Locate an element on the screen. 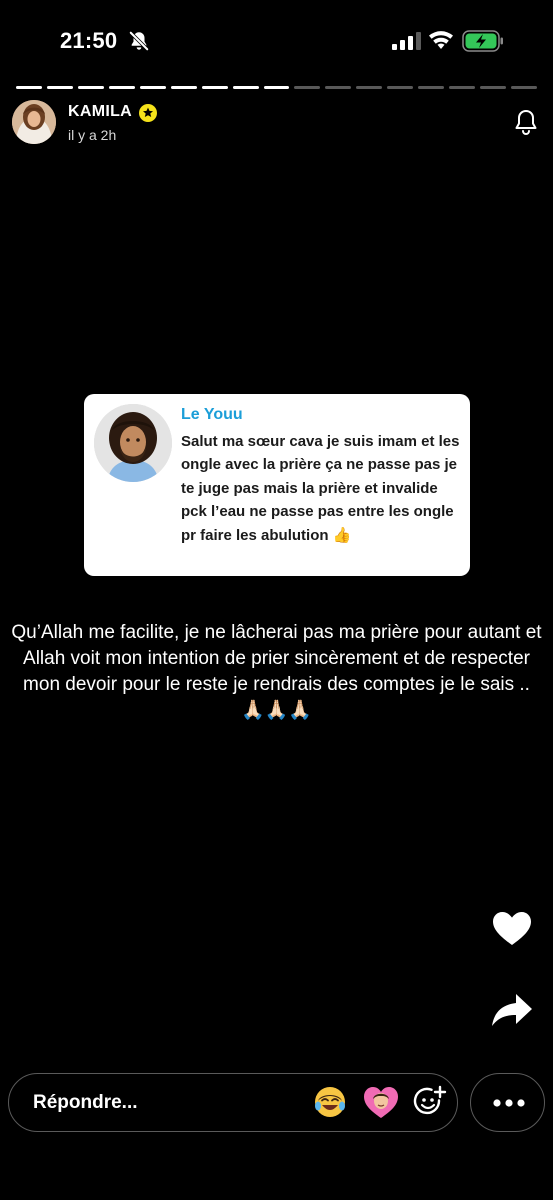  question-author: Le Youu is located at coordinates (212, 414).